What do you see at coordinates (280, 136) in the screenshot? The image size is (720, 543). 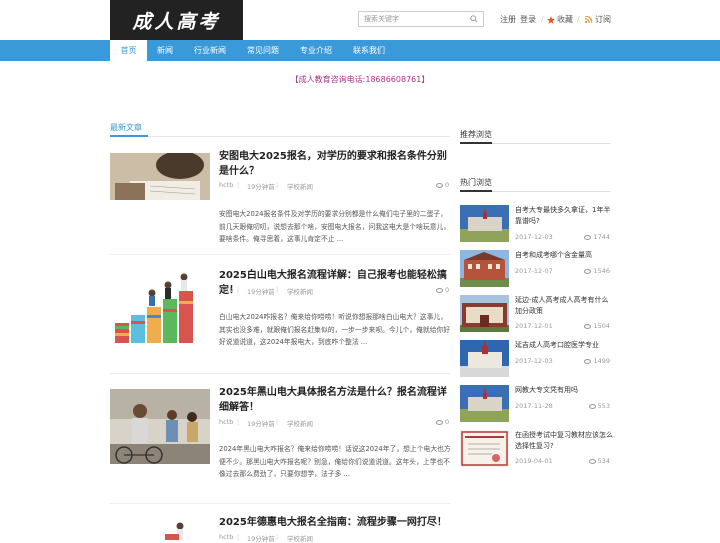 I see `section-divider` at bounding box center [280, 136].